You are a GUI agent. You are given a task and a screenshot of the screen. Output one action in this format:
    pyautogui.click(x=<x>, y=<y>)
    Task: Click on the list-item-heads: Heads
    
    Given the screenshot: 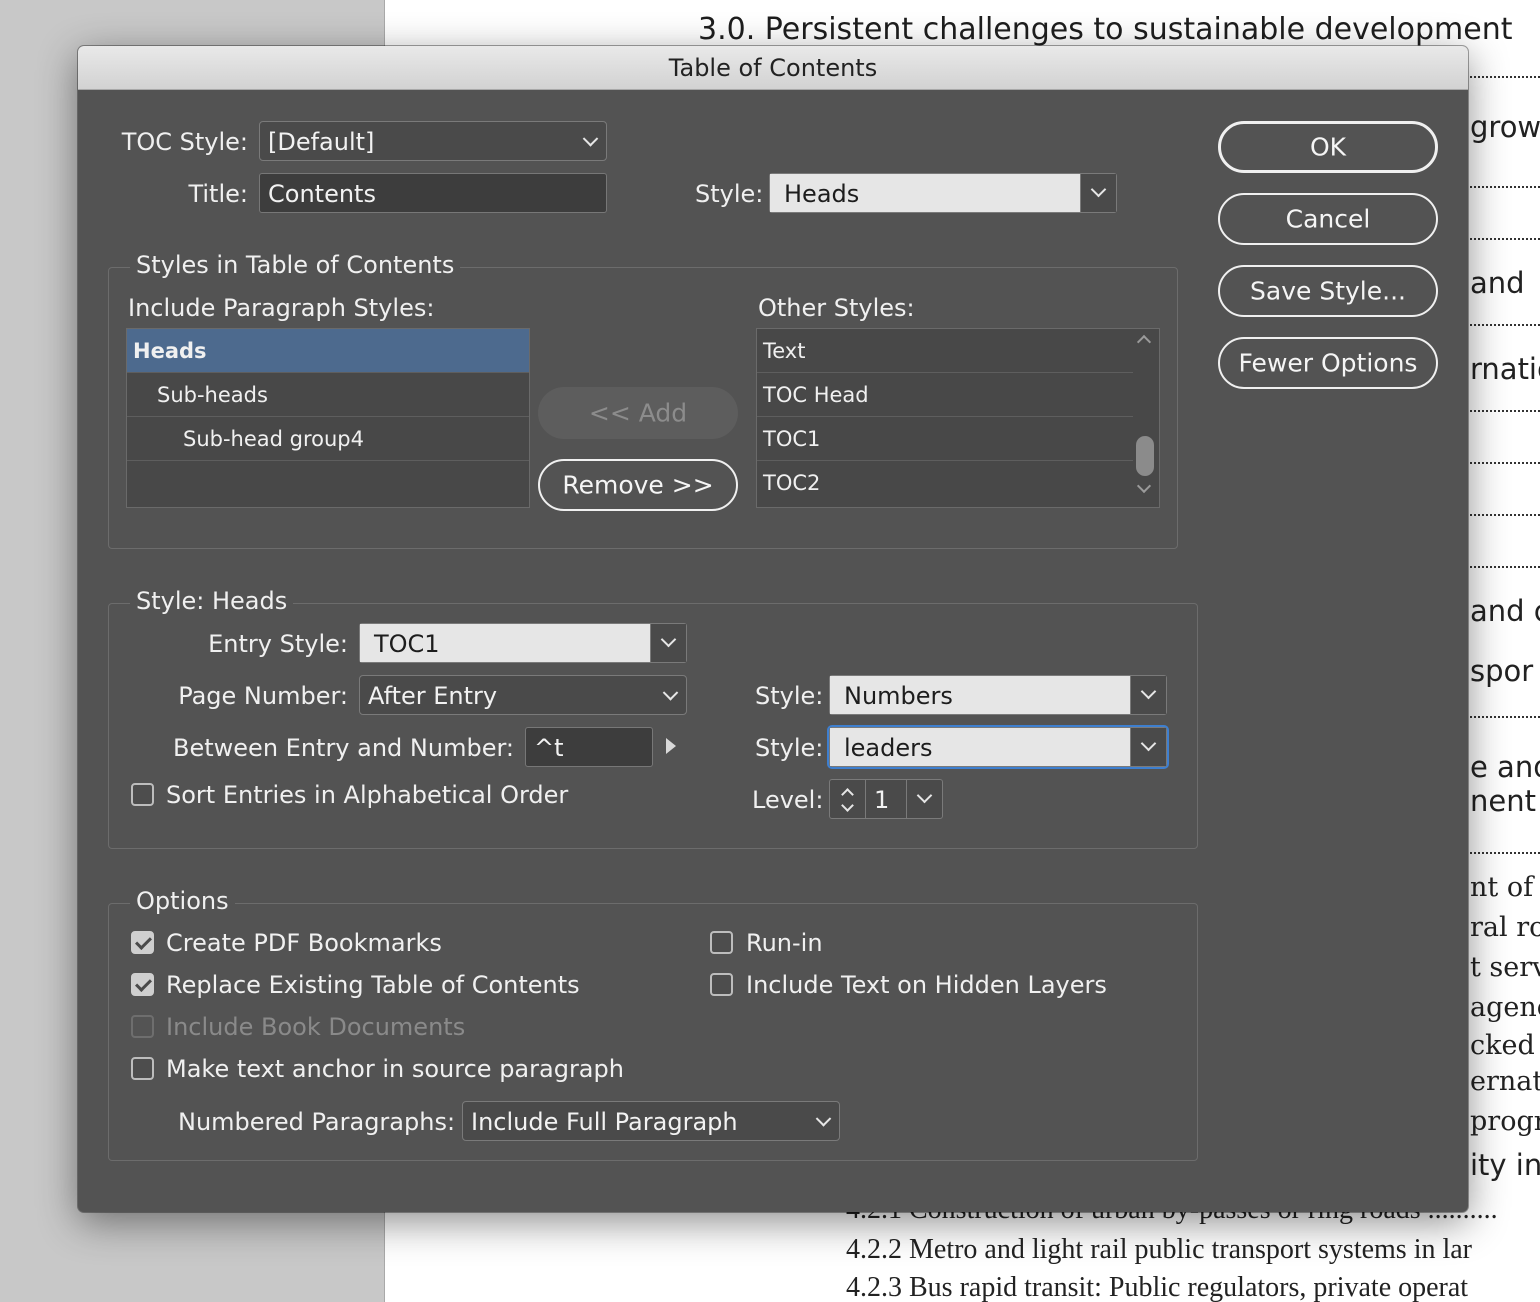 What is the action you would take?
    pyautogui.click(x=328, y=351)
    